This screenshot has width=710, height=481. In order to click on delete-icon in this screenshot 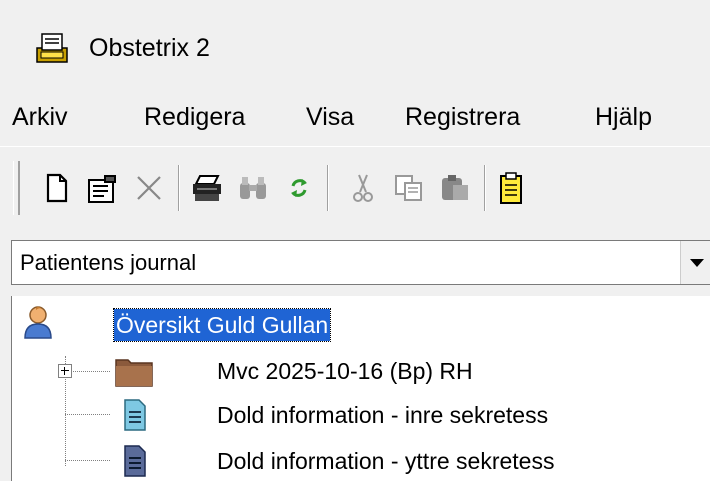, I will do `click(149, 188)`.